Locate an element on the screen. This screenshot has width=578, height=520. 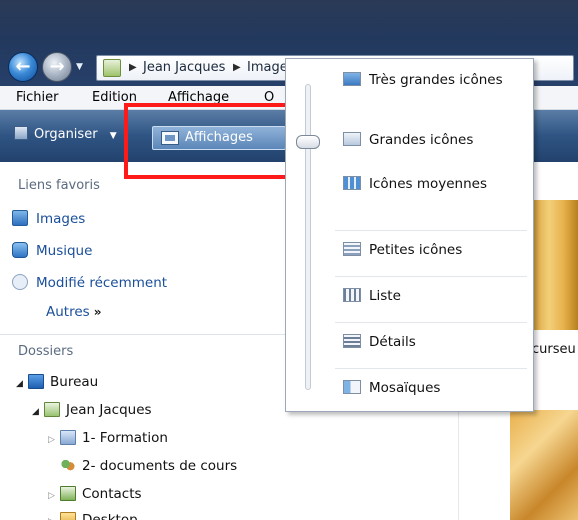
recent-icon is located at coordinates (20, 282).